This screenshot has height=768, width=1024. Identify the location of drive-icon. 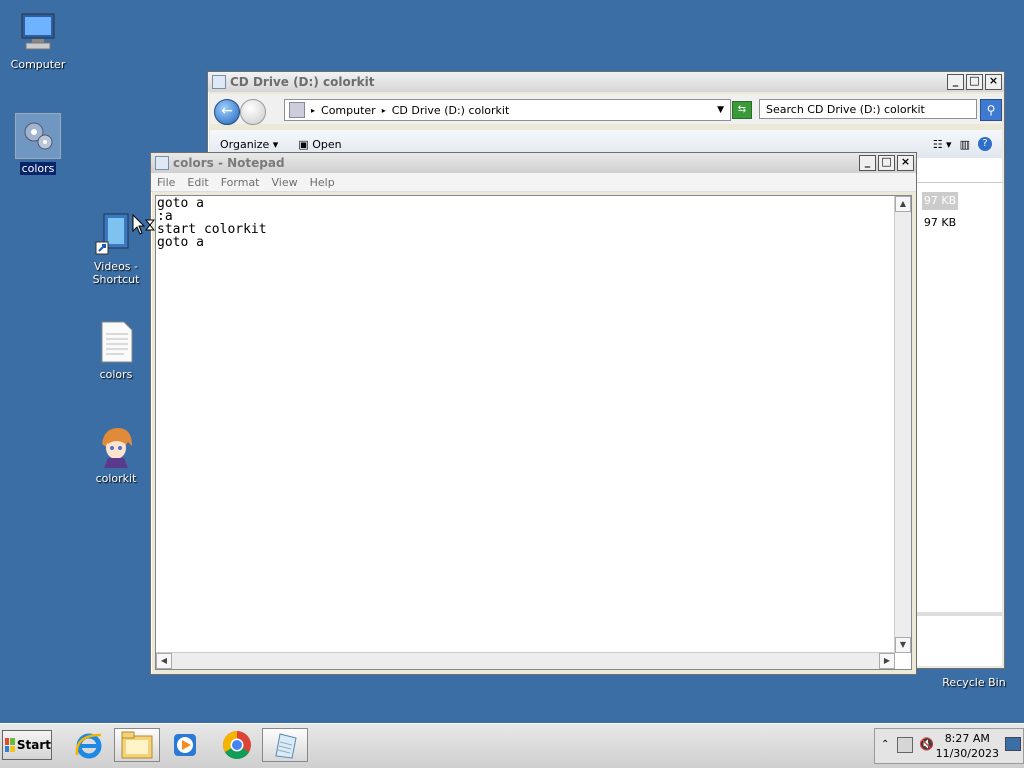
(297, 110).